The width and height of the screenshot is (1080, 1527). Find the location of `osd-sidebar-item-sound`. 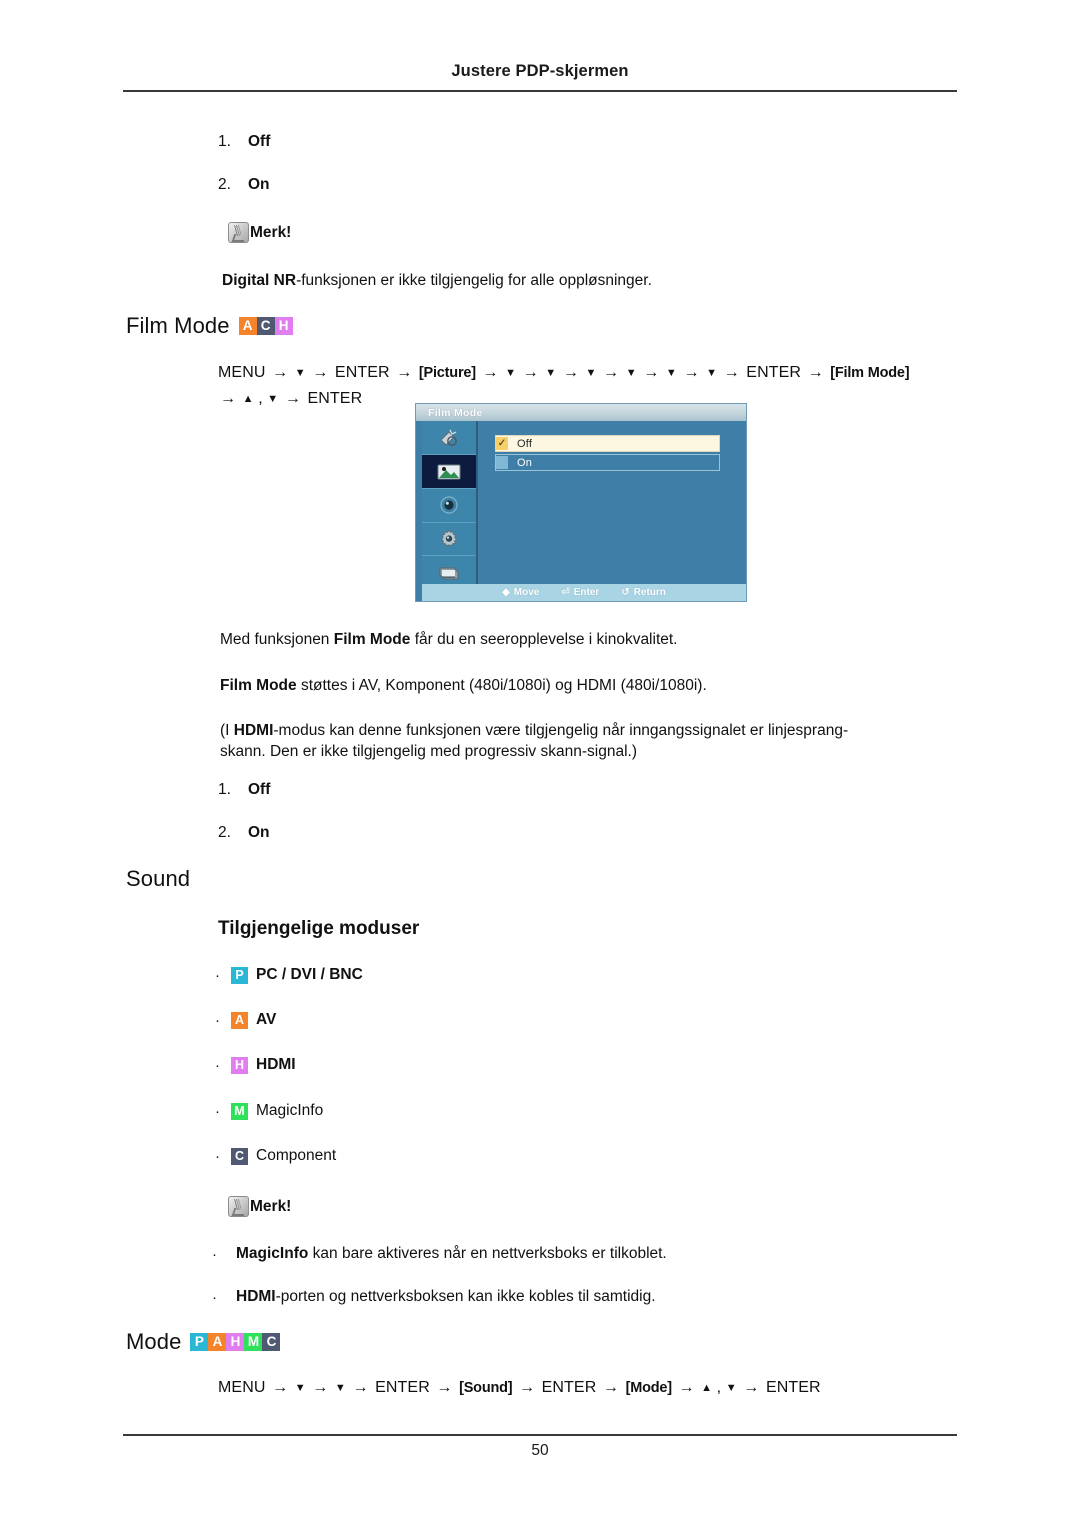

osd-sidebar-item-sound is located at coordinates (449, 506).